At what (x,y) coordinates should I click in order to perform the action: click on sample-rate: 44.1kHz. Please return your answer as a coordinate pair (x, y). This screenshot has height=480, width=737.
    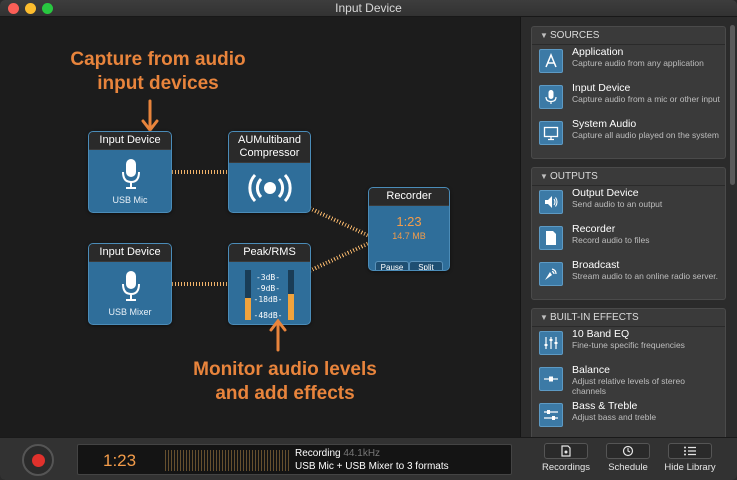
    Looking at the image, I should click on (362, 453).